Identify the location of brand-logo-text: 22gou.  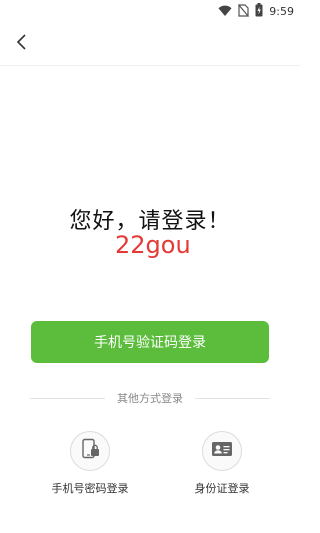
(153, 245).